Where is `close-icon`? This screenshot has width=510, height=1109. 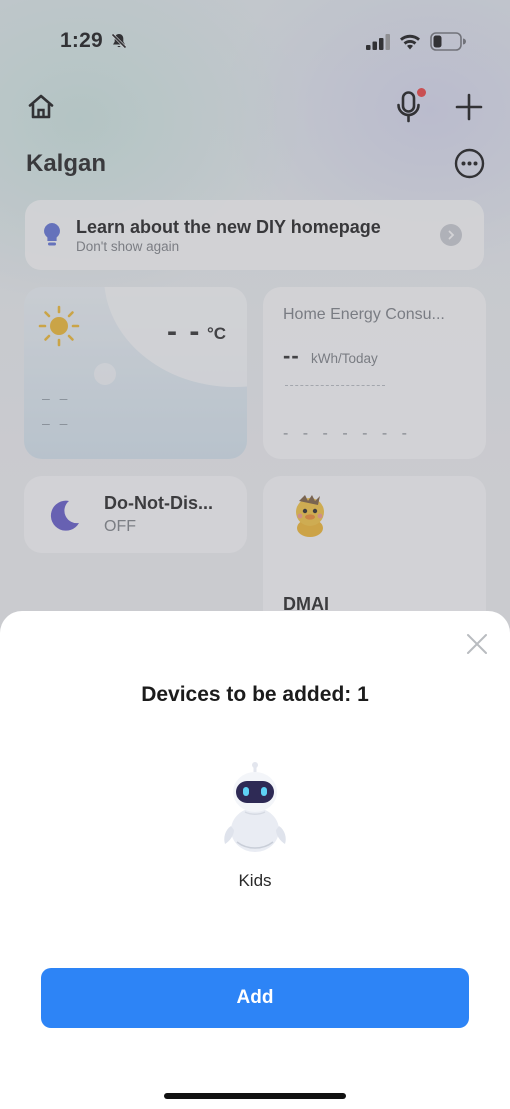
close-icon is located at coordinates (477, 644).